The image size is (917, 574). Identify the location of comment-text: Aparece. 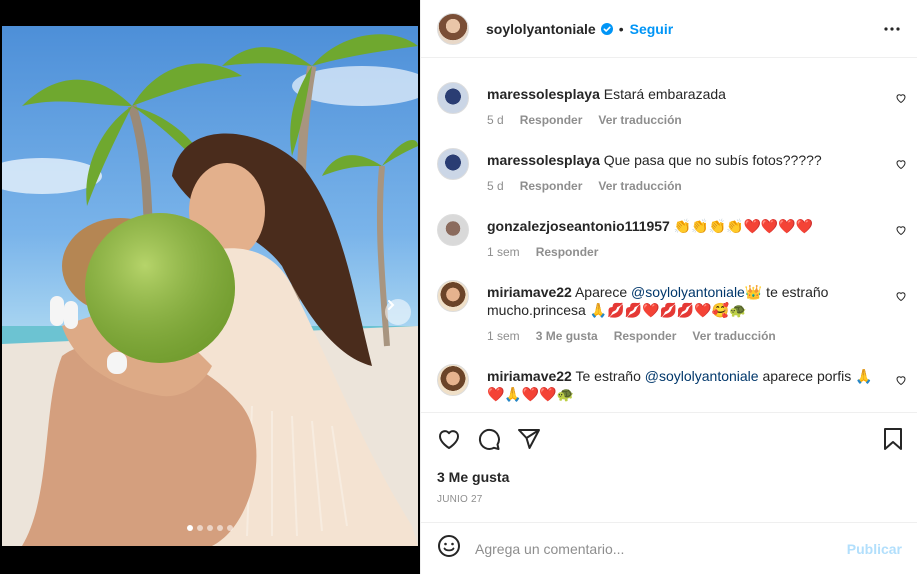
(601, 292).